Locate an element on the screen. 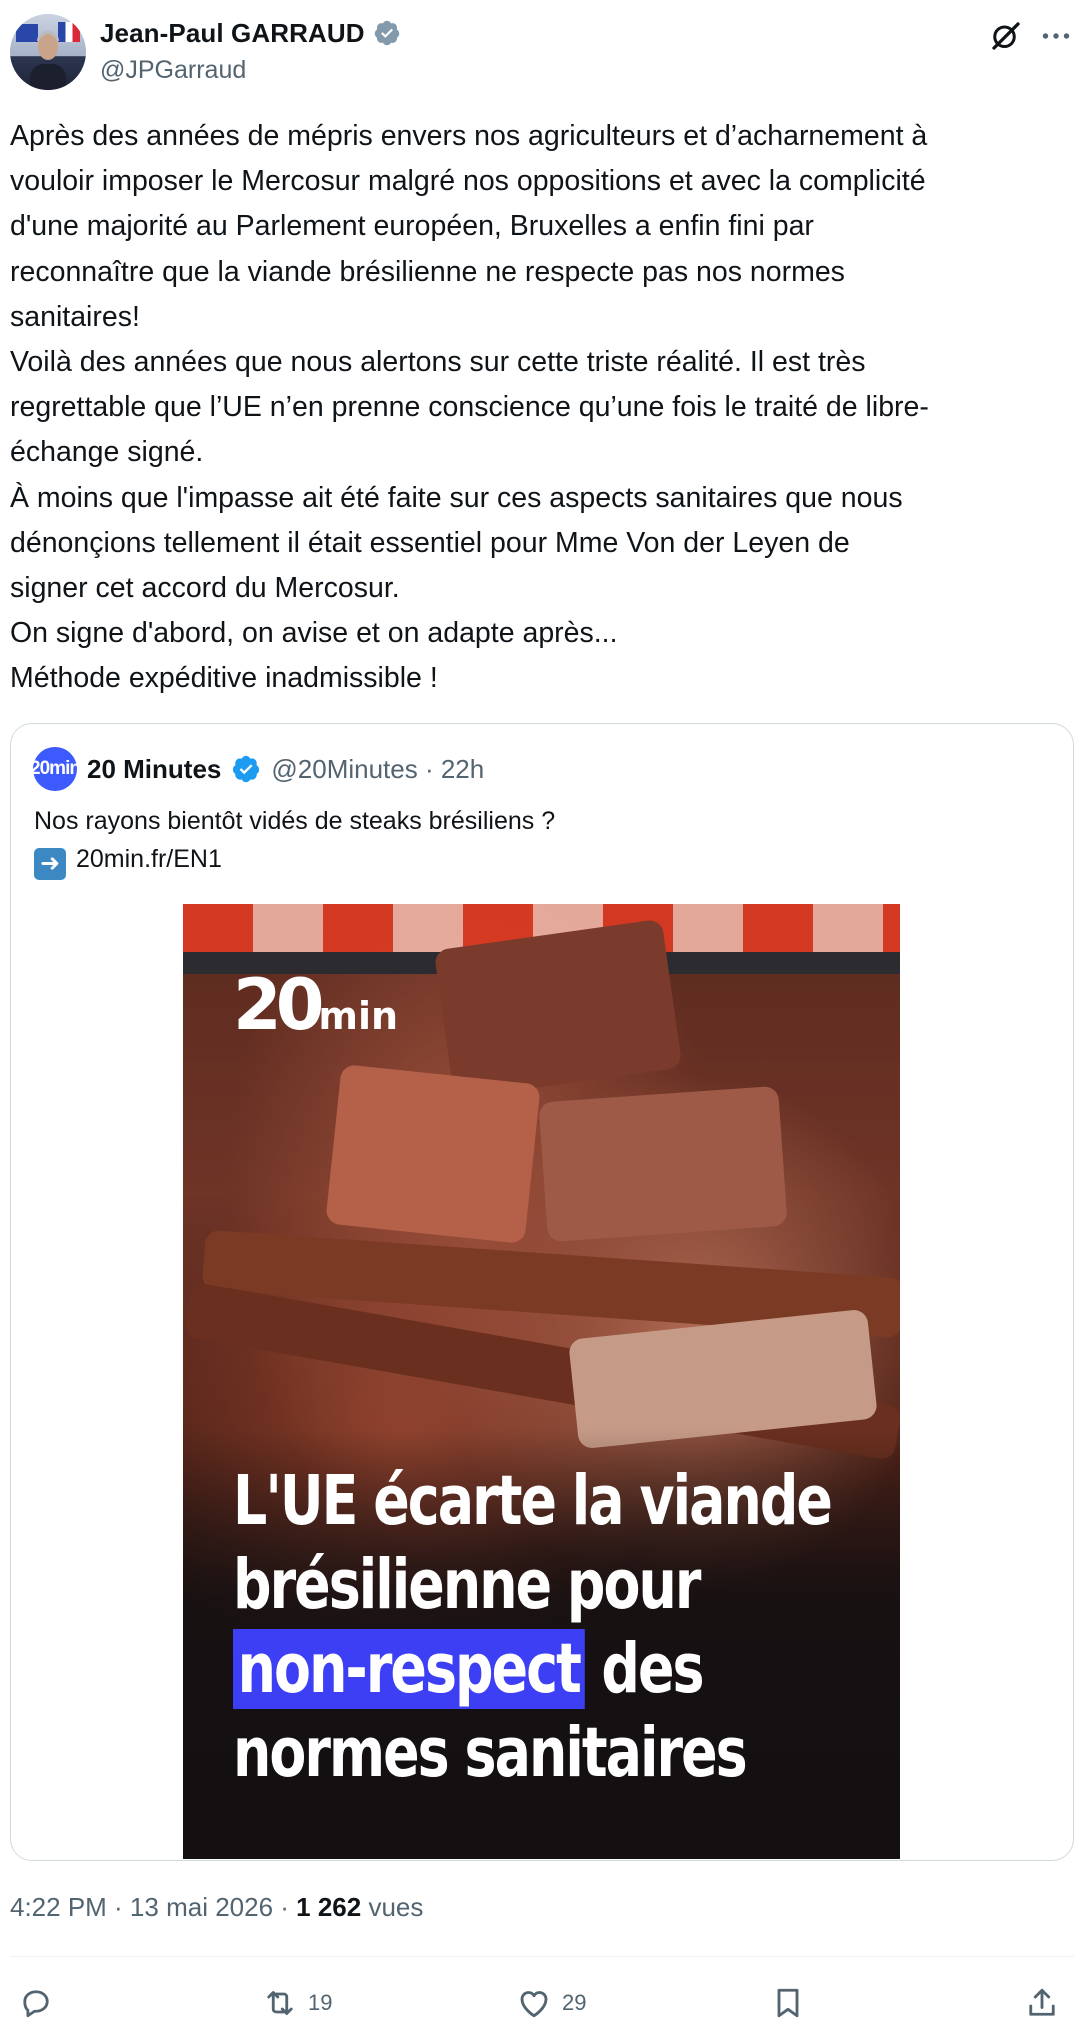  tweet-text-line: sanitaires! is located at coordinates (75, 316).